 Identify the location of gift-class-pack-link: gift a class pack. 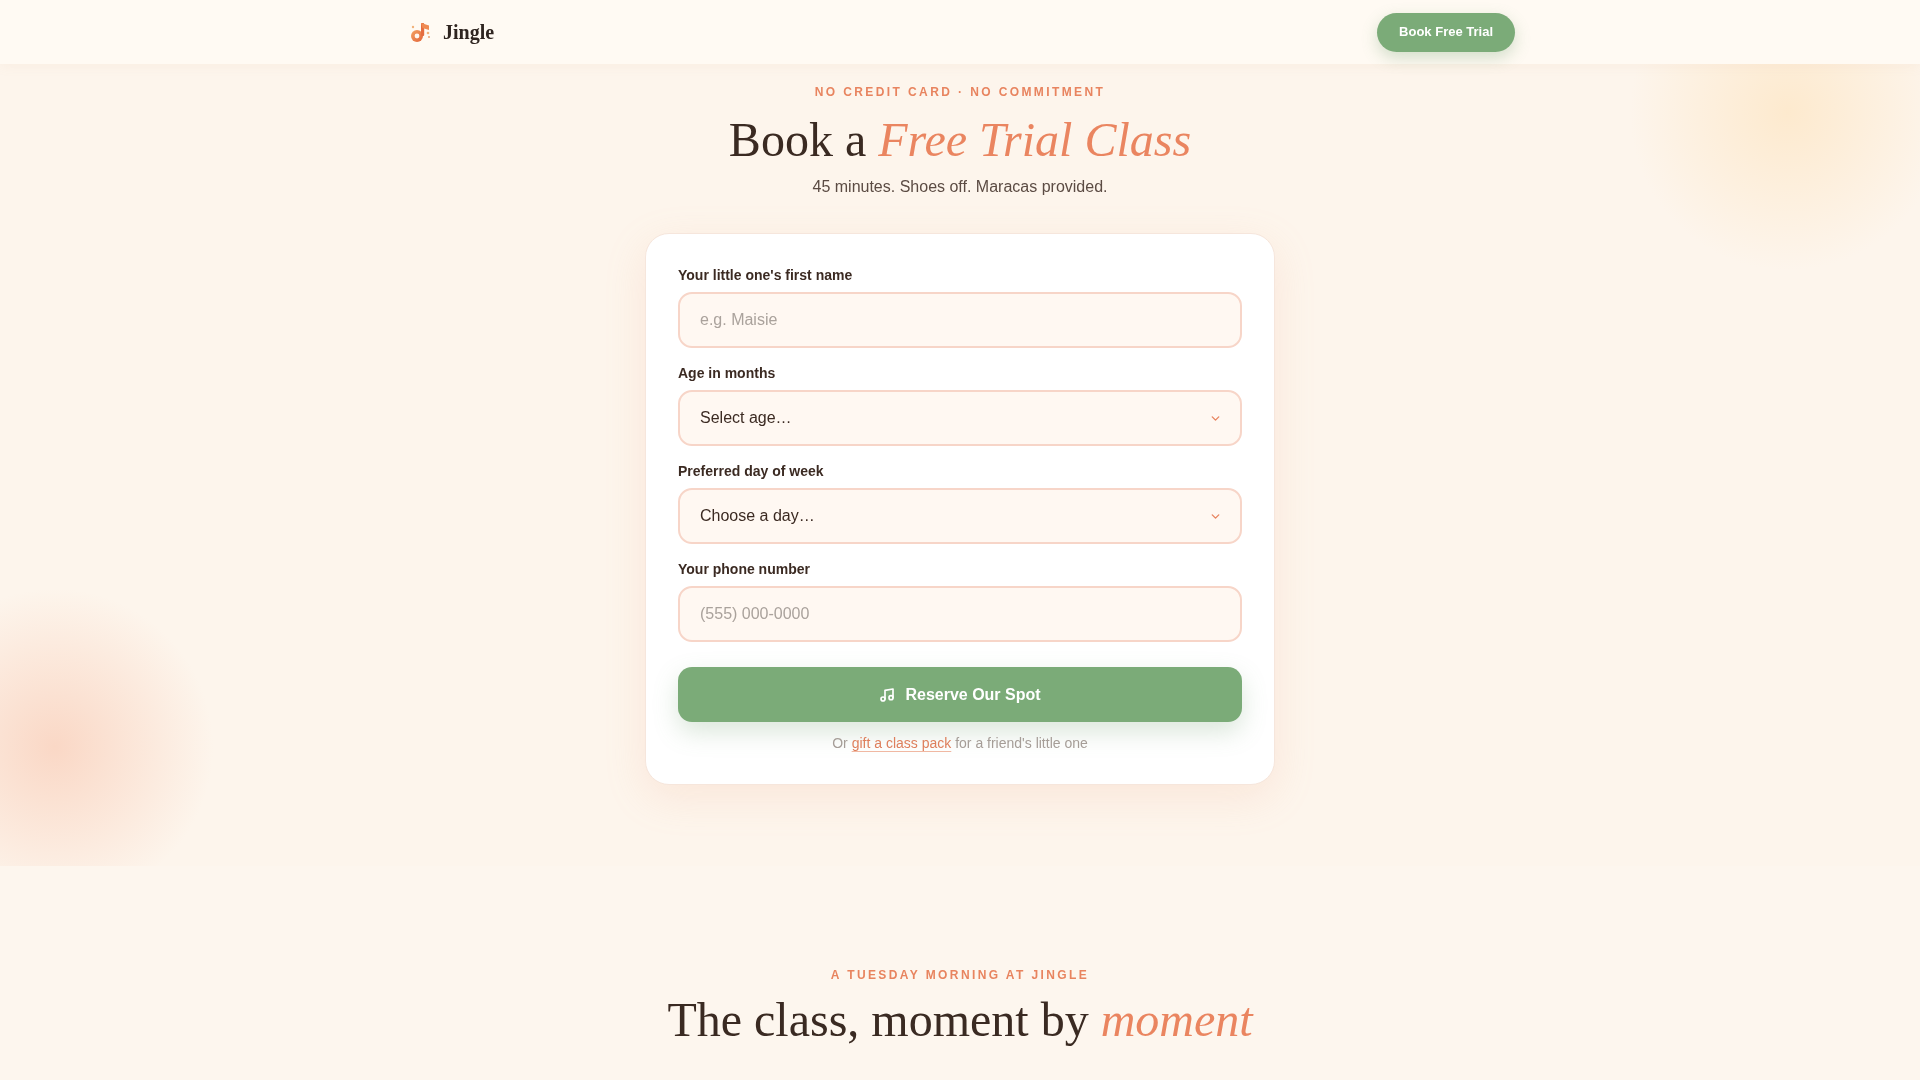
(901, 743).